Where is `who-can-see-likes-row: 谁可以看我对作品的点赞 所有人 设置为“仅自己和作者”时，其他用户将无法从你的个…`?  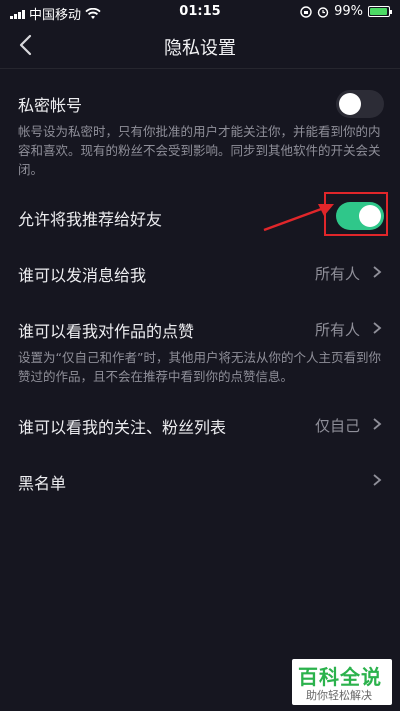 who-can-see-likes-row: 谁可以看我对作品的点赞 所有人 设置为“仅自己和作者”时，其他用户将无法从你的个… is located at coordinates (201, 352).